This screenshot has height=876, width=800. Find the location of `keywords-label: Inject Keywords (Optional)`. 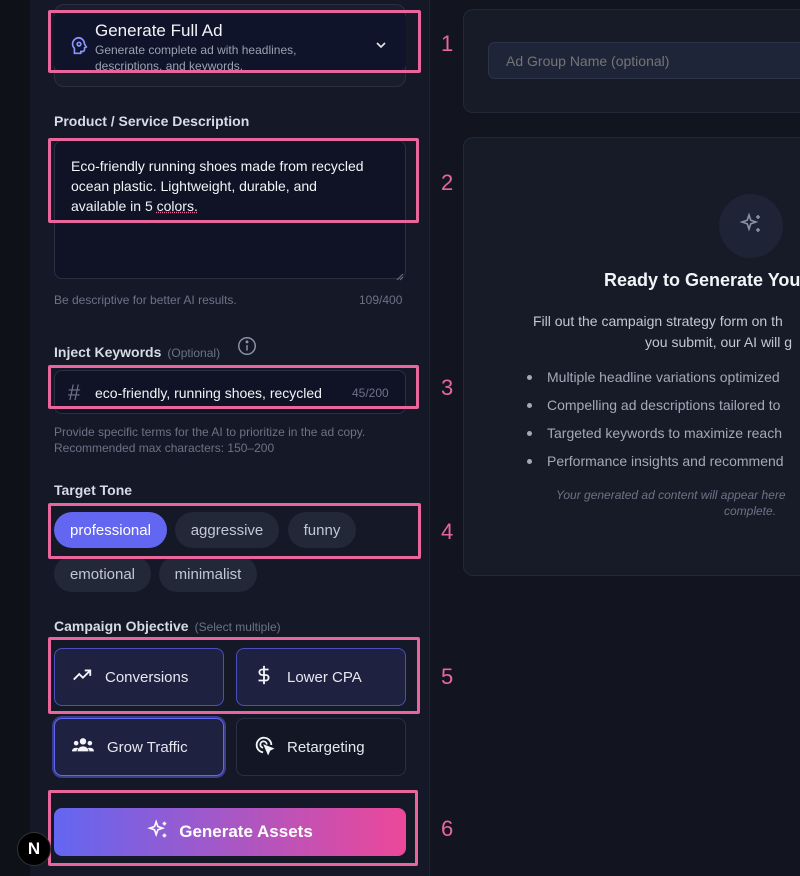

keywords-label: Inject Keywords (Optional) is located at coordinates (137, 352).